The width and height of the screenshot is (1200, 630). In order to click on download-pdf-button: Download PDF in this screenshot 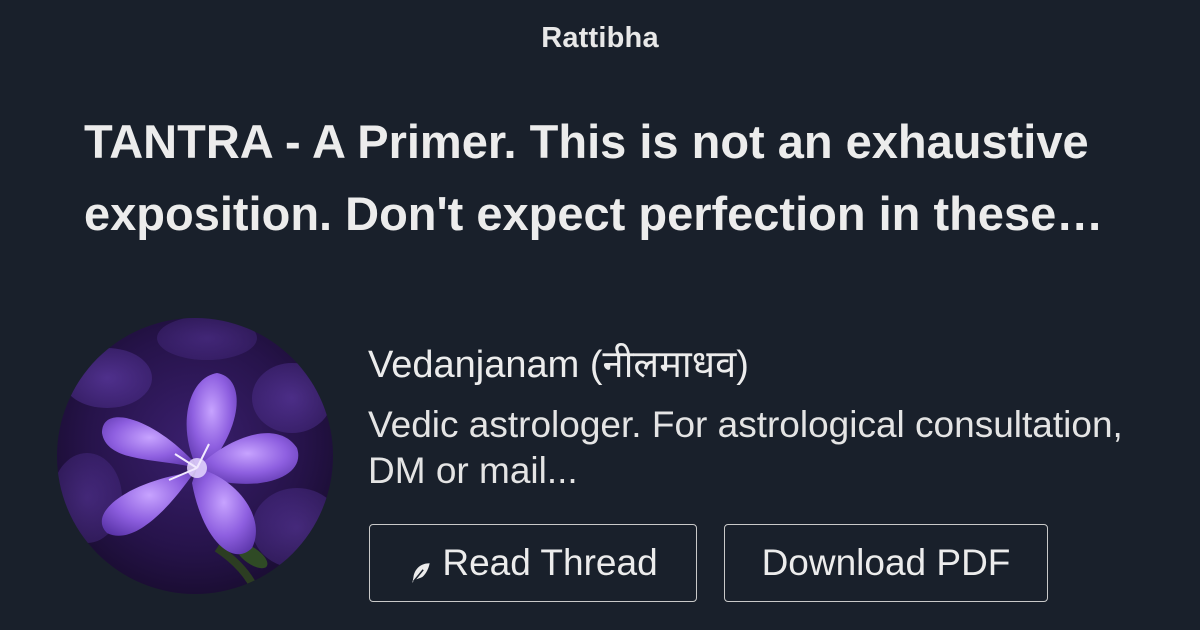, I will do `click(886, 563)`.